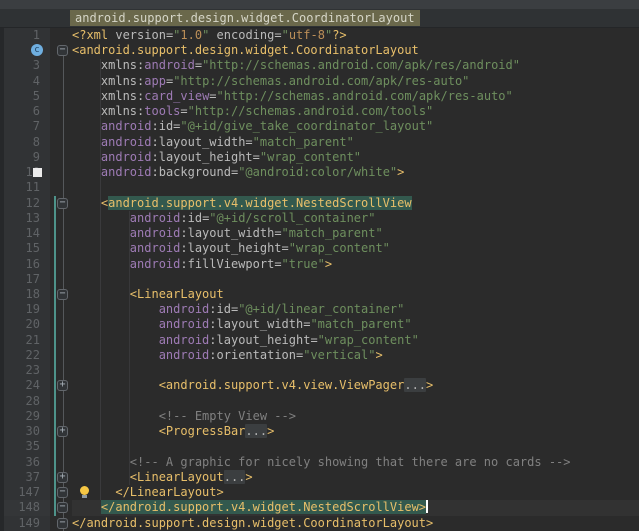  I want to click on code-line-row: 37 + <LinearLayout...>, so click(319, 477).